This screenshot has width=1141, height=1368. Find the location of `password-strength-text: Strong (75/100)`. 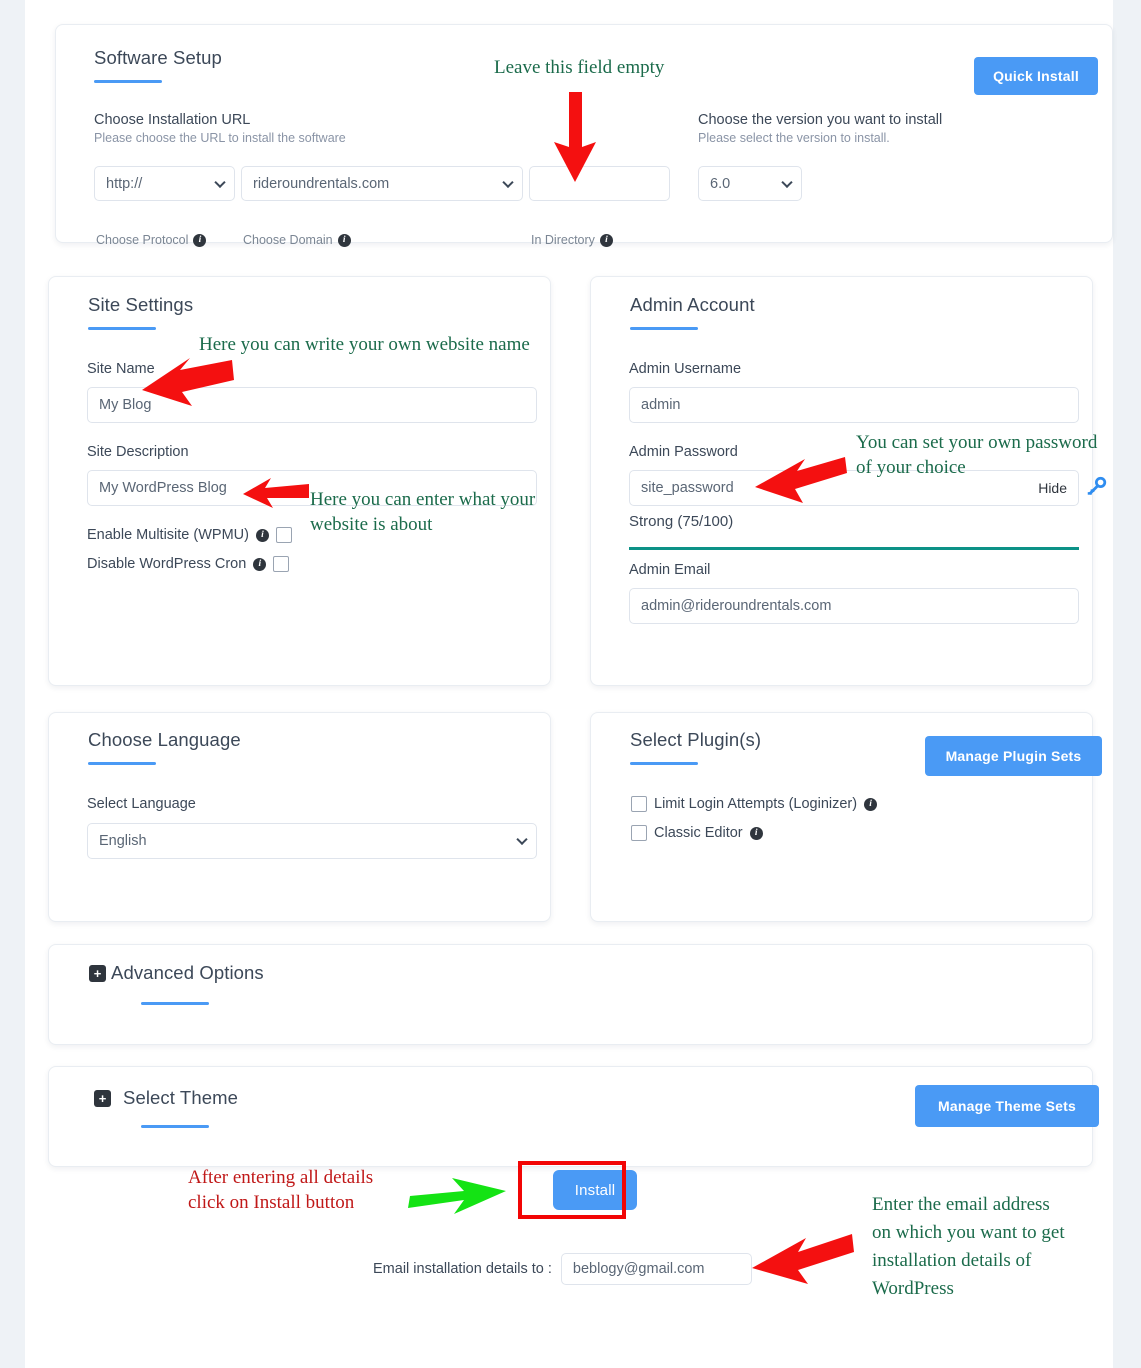

password-strength-text: Strong (75/100) is located at coordinates (681, 521).